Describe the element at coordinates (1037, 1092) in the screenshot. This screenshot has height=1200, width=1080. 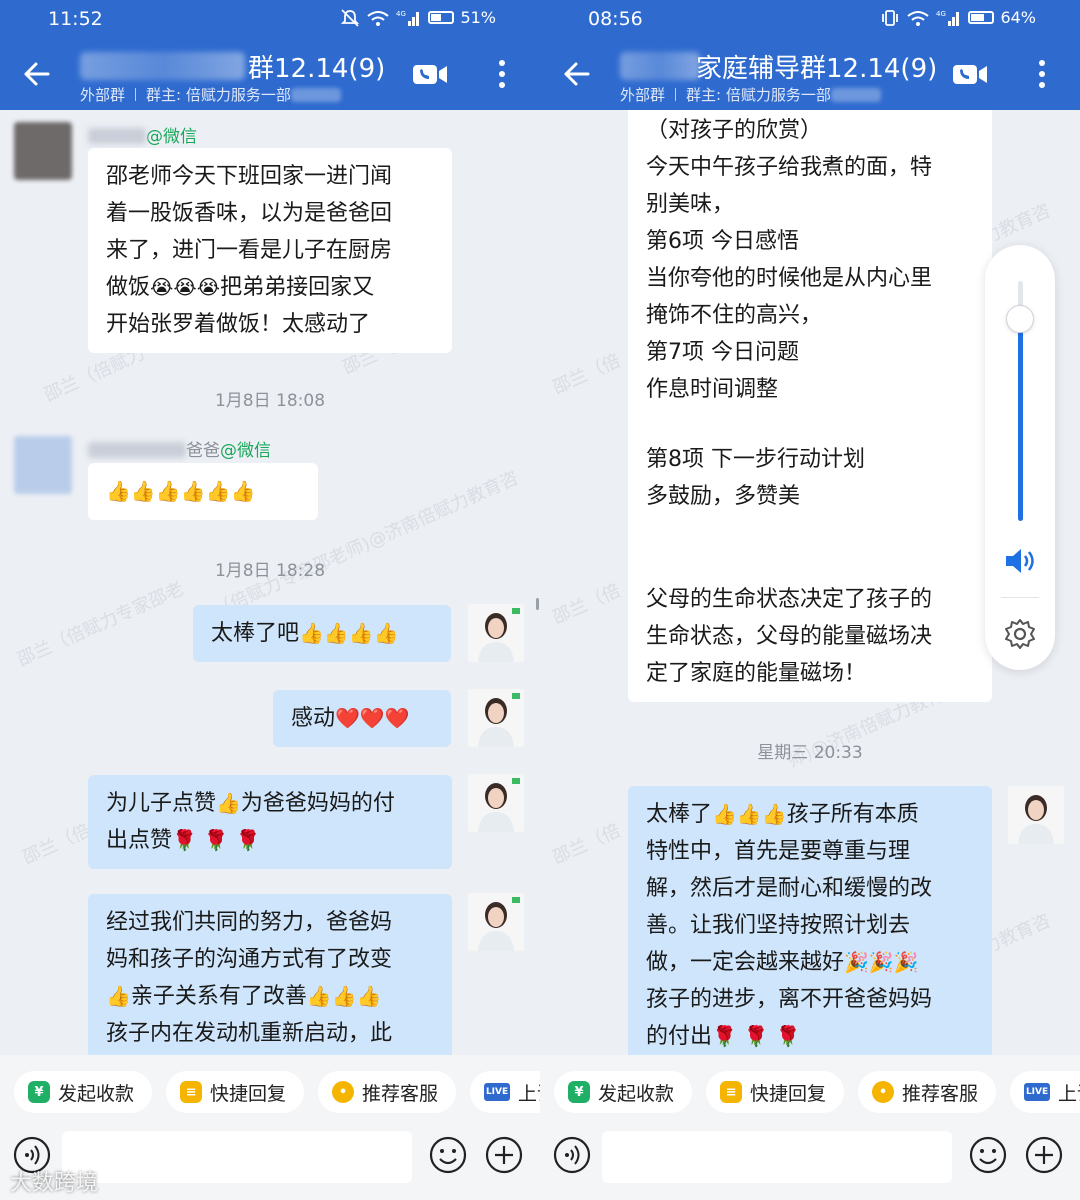
I see `live-icon: LIVE` at that location.